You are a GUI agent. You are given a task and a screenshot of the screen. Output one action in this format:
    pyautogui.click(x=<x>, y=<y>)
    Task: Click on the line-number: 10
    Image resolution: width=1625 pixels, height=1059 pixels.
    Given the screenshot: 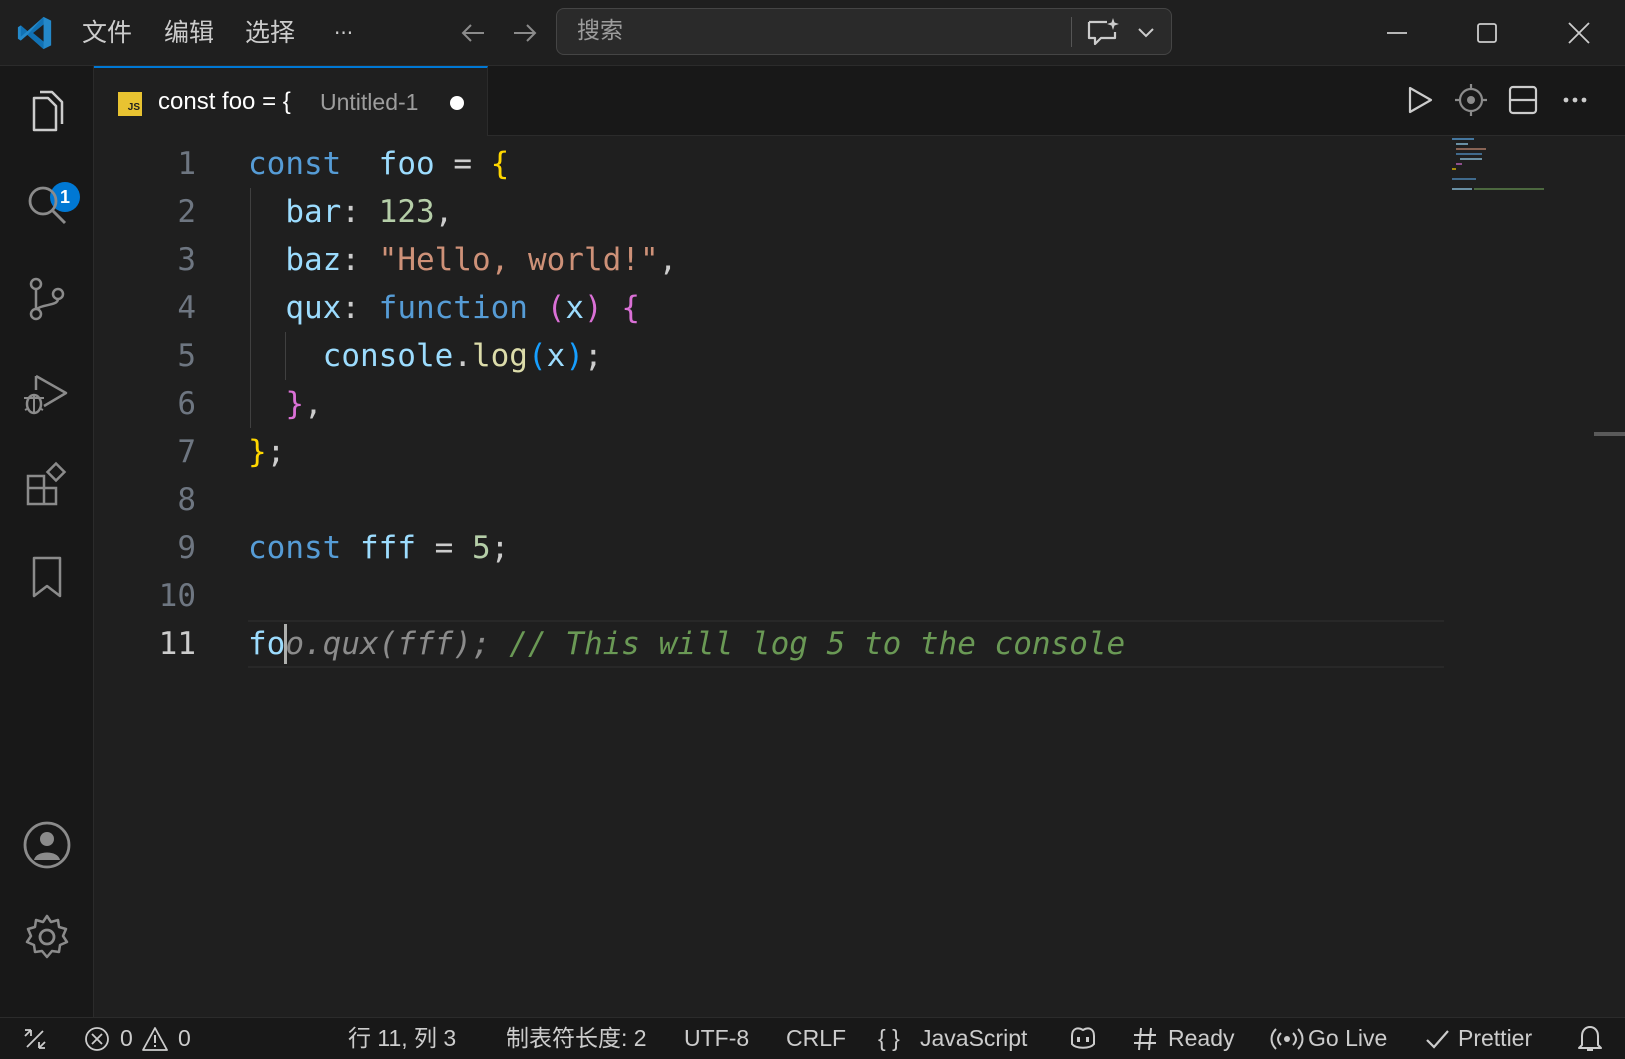 What is the action you would take?
    pyautogui.click(x=145, y=596)
    